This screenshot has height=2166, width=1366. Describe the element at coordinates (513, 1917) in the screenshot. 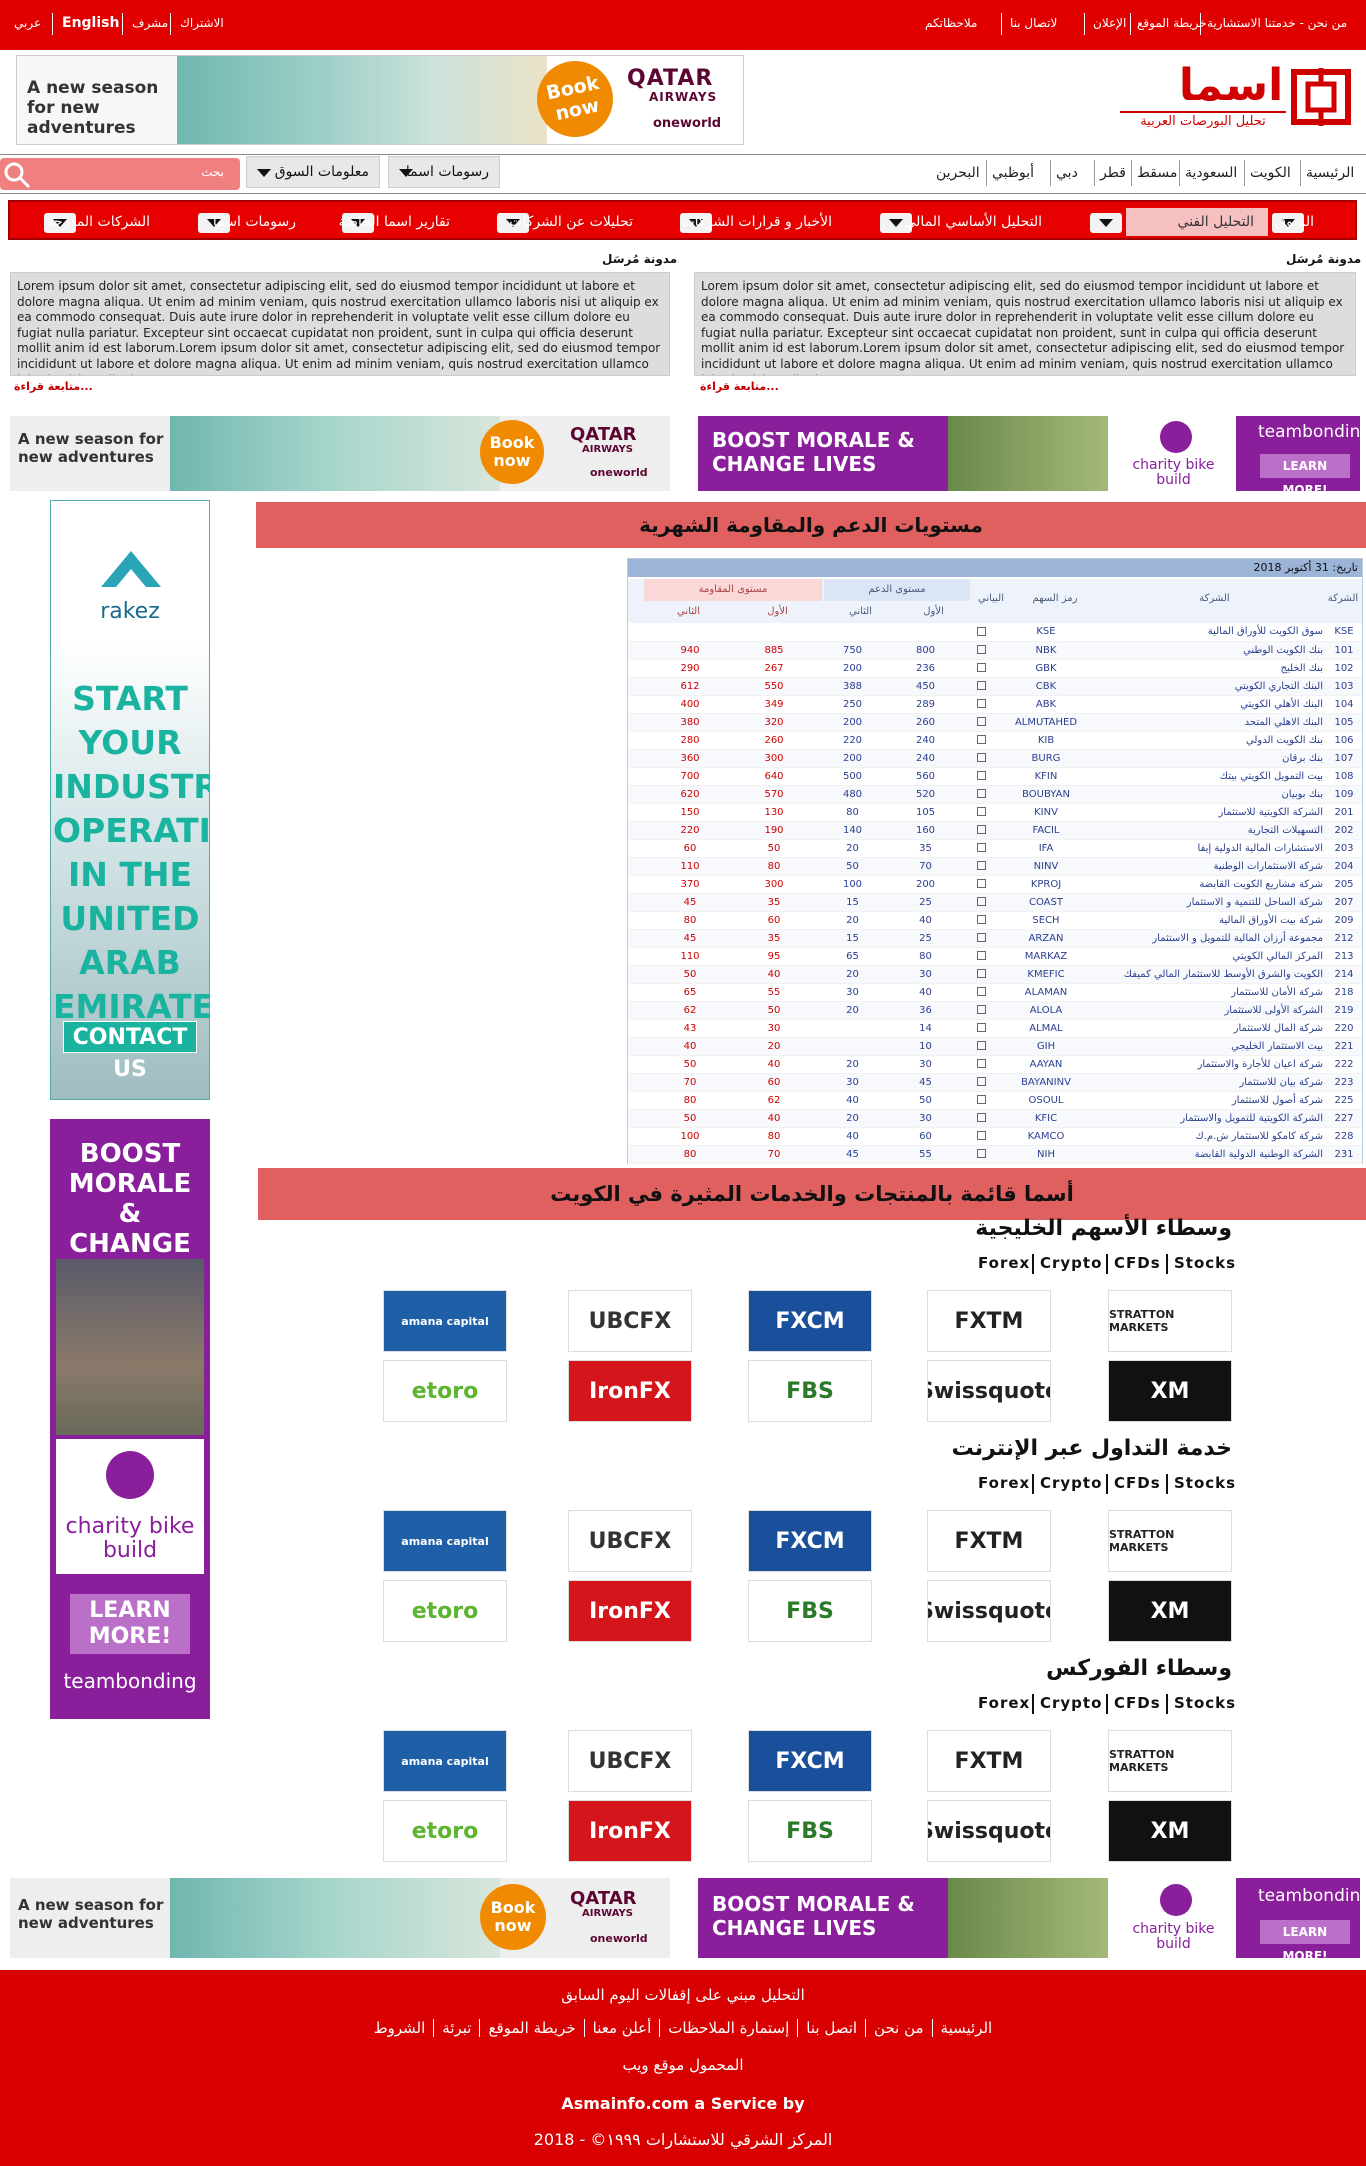

I see `book-now-badge: Book now` at that location.